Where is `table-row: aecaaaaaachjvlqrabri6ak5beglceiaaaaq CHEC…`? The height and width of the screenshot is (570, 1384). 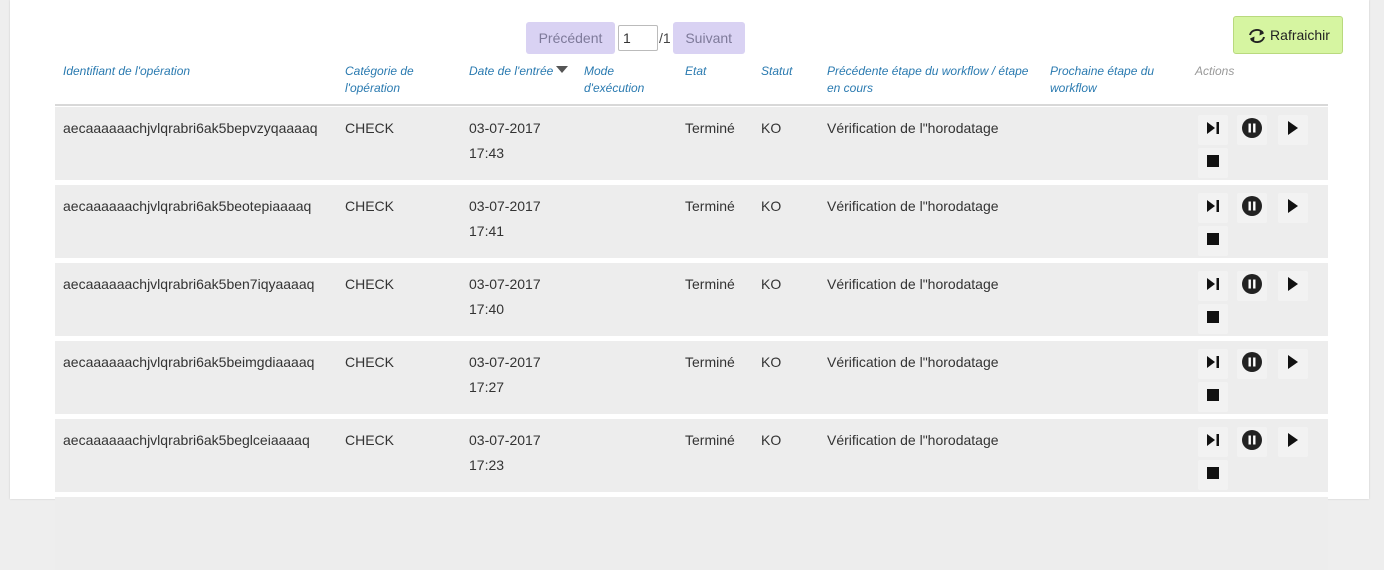
table-row: aecaaaaaachjvlqrabri6ak5beglceiaaaaq CHEC… is located at coordinates (691, 455).